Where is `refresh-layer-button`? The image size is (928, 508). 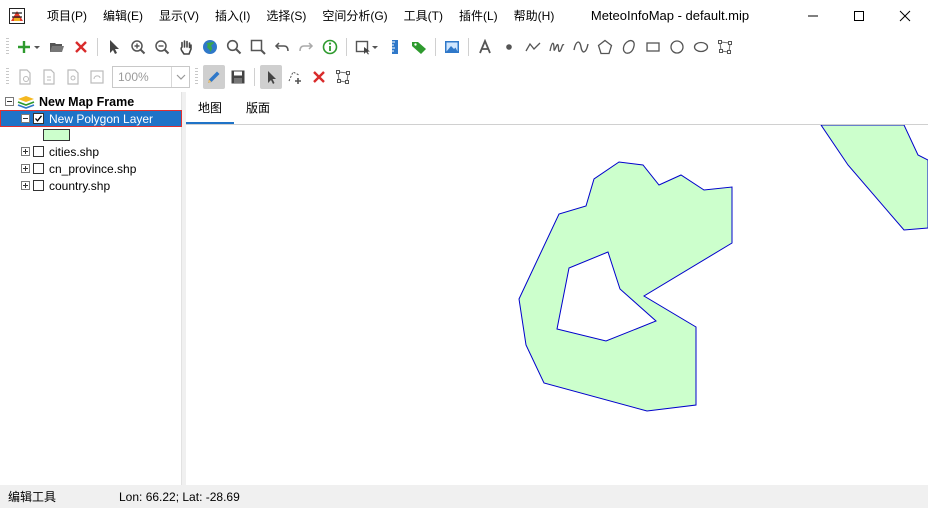
refresh-layer-button is located at coordinates (97, 77).